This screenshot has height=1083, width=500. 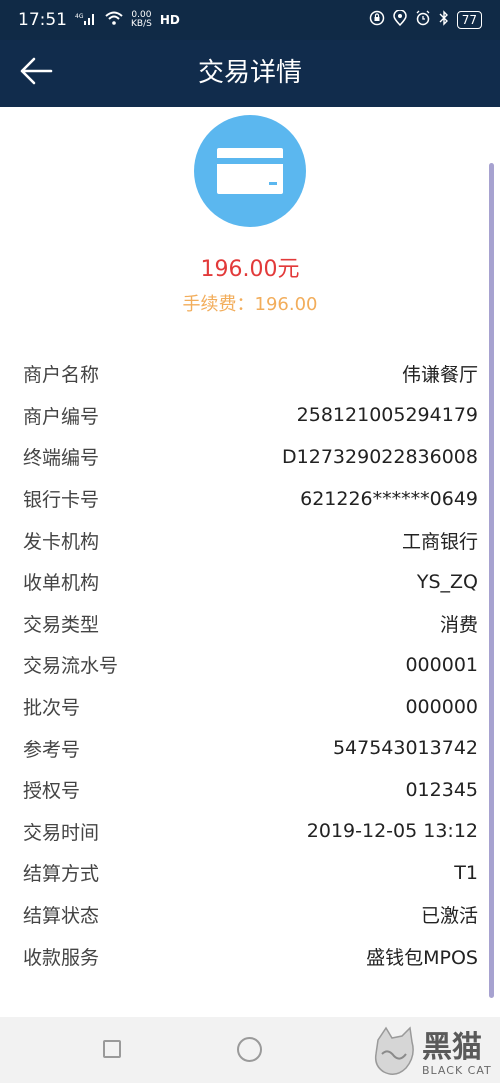 I want to click on battery-icon: 77, so click(x=469, y=20).